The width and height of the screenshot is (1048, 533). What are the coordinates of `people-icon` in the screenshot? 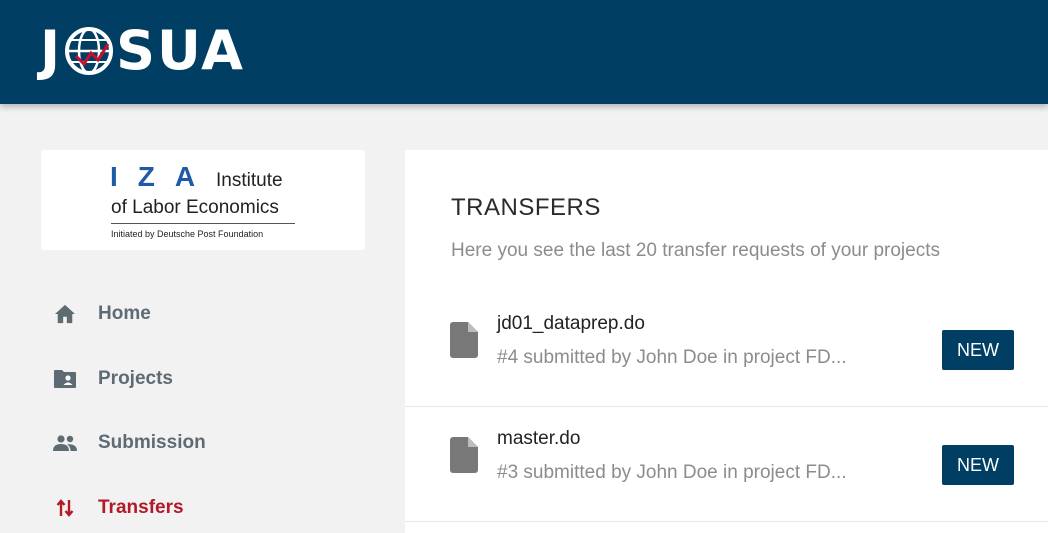 It's located at (65, 443).